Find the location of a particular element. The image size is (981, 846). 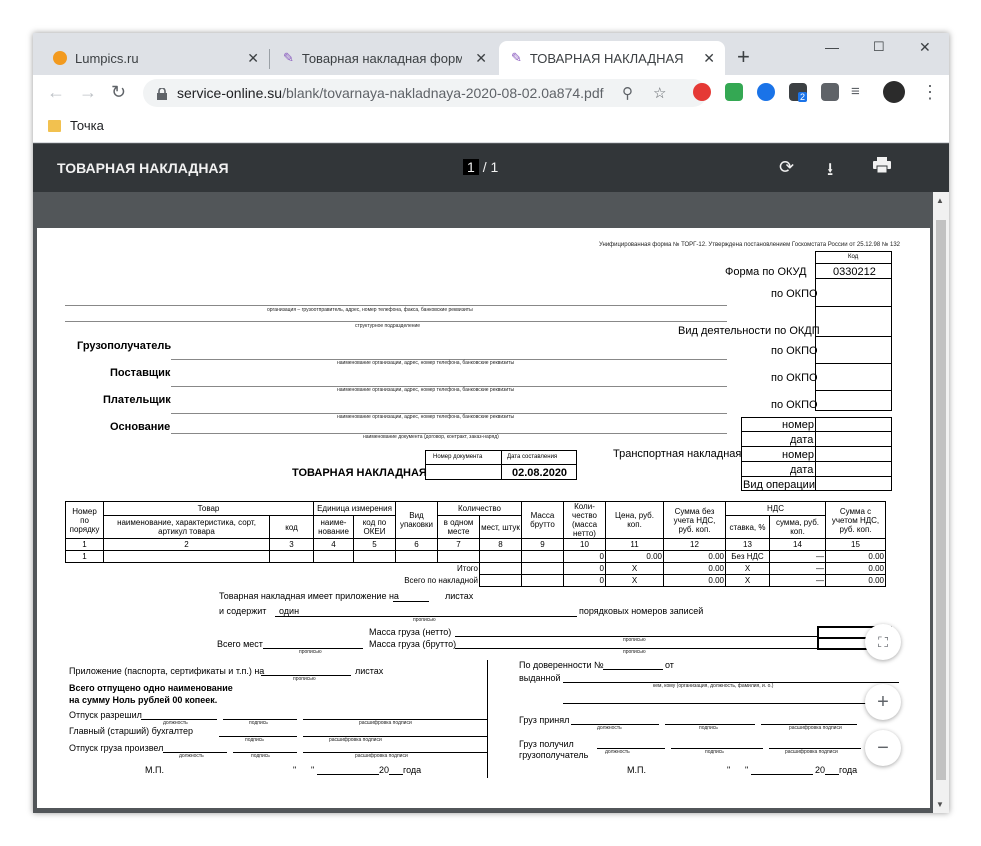

th-unit: Единица измерения is located at coordinates (354, 508).